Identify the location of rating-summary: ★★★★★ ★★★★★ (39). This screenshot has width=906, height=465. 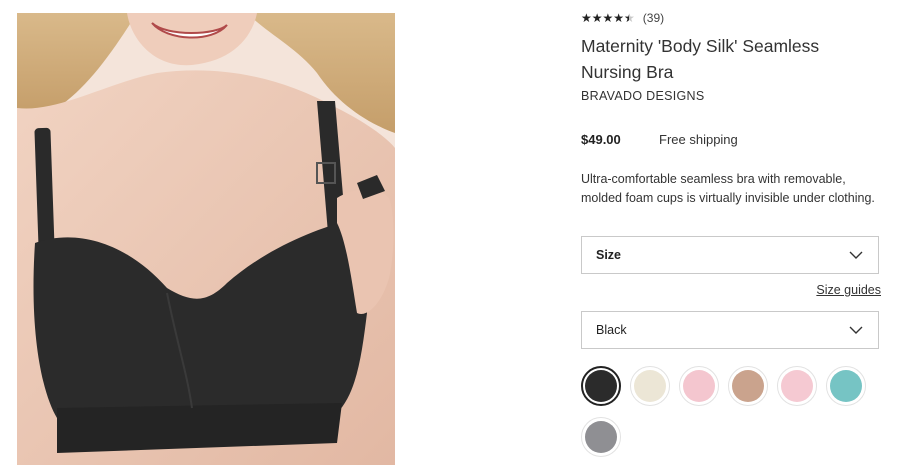
(622, 18).